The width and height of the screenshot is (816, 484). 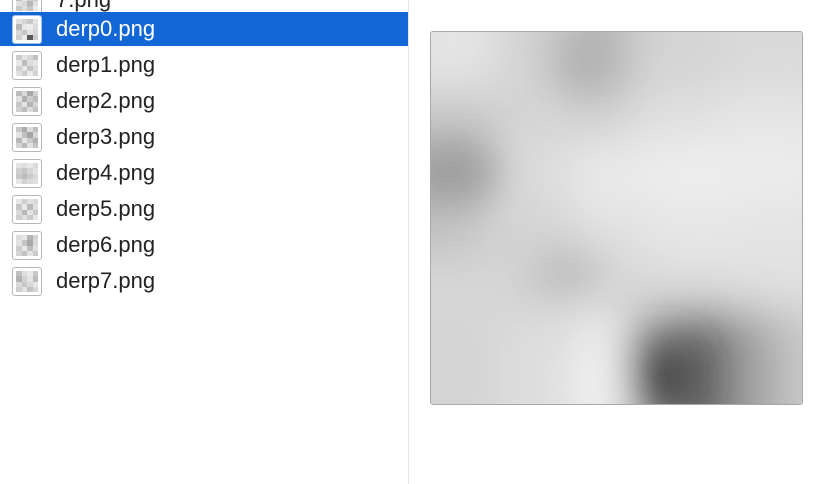 I want to click on file-row-derp7: derp7.png, so click(x=204, y=281).